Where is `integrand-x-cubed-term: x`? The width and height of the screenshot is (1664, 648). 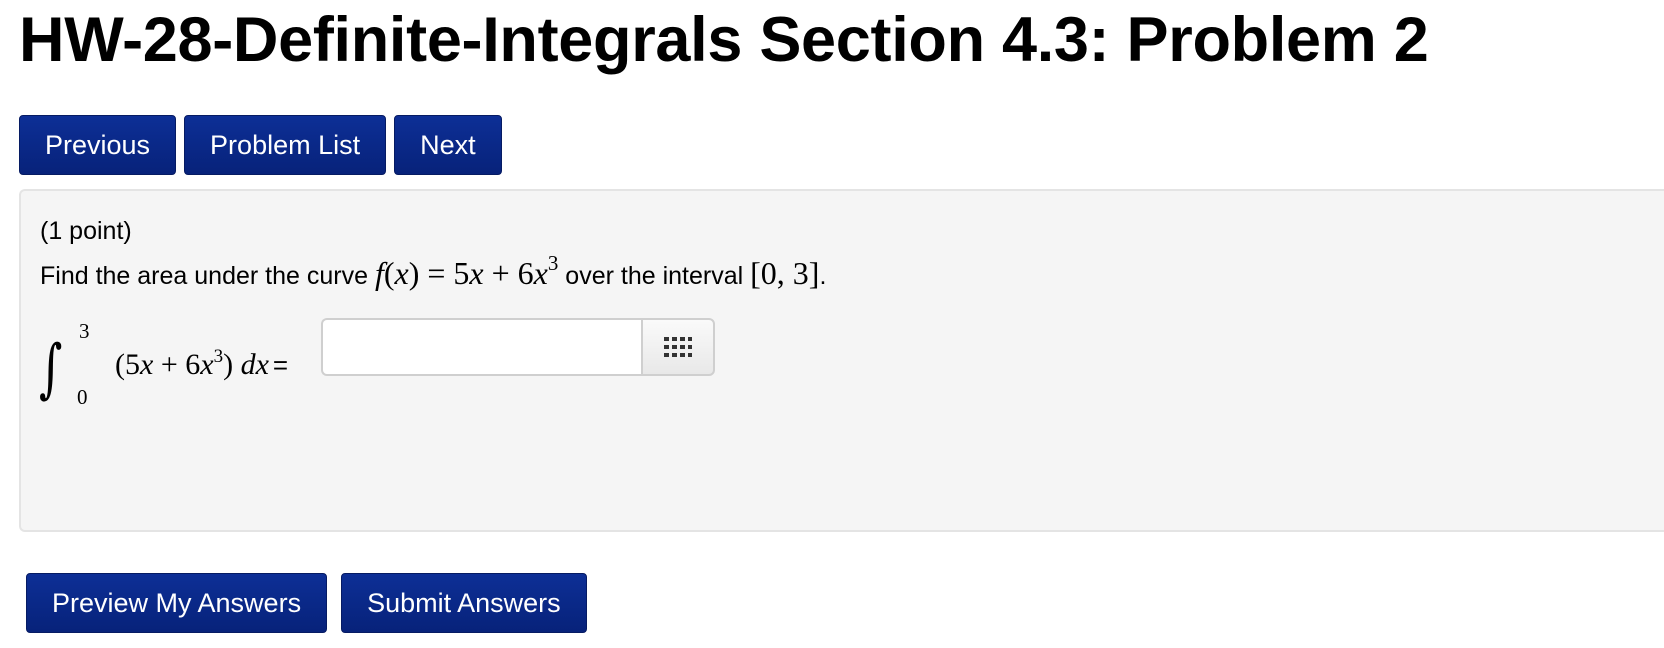
integrand-x-cubed-term: x is located at coordinates (207, 364).